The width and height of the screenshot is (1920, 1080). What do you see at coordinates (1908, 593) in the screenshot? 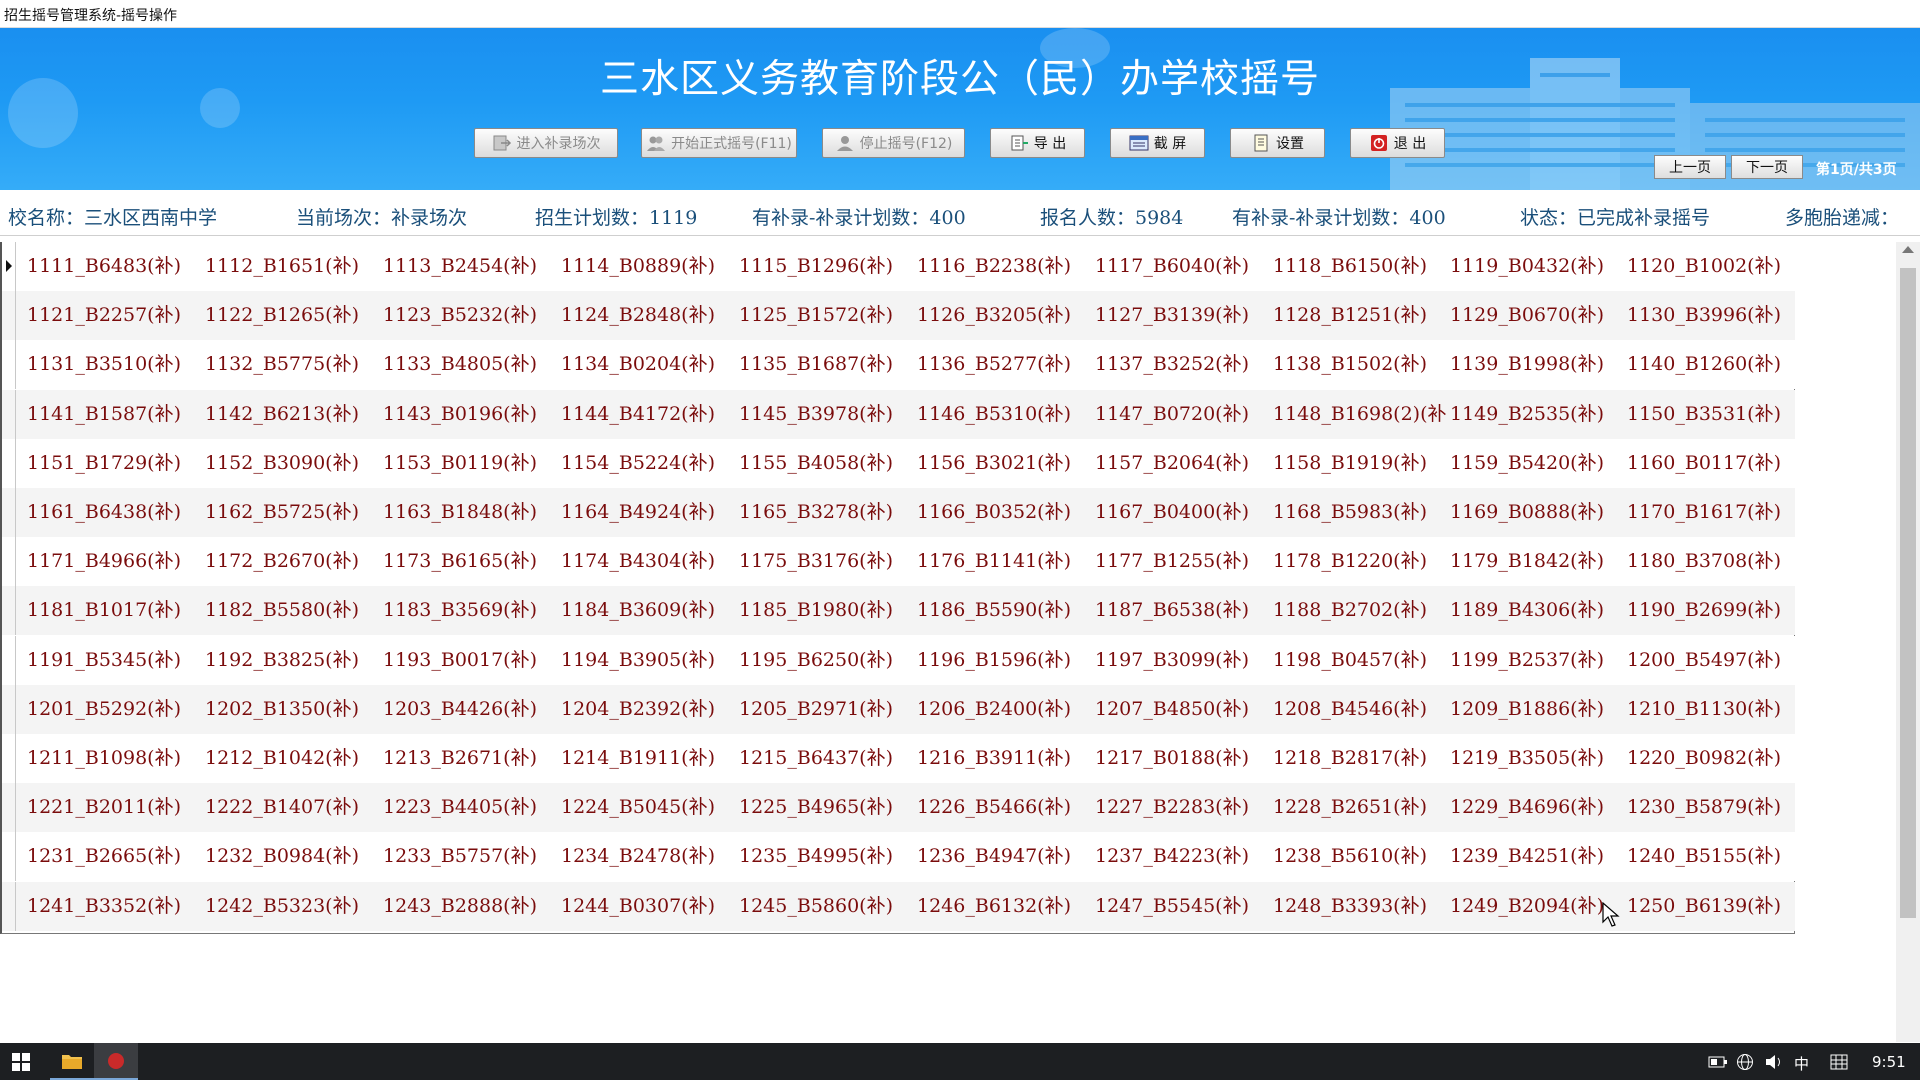
I see `scrollbar-thumb` at bounding box center [1908, 593].